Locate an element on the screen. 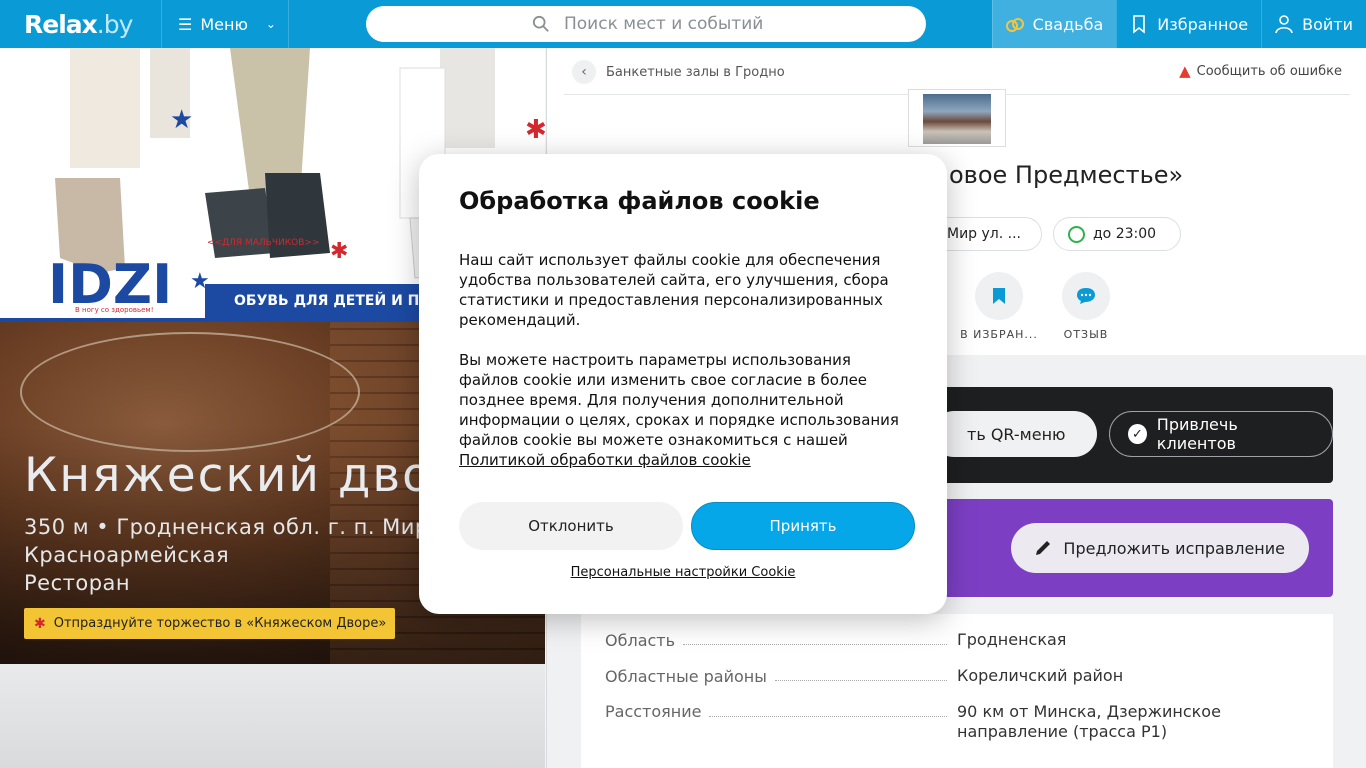 Image resolution: width=1366 pixels, height=768 pixels. qr-menu-button: ть QR-меню is located at coordinates (1014, 434).